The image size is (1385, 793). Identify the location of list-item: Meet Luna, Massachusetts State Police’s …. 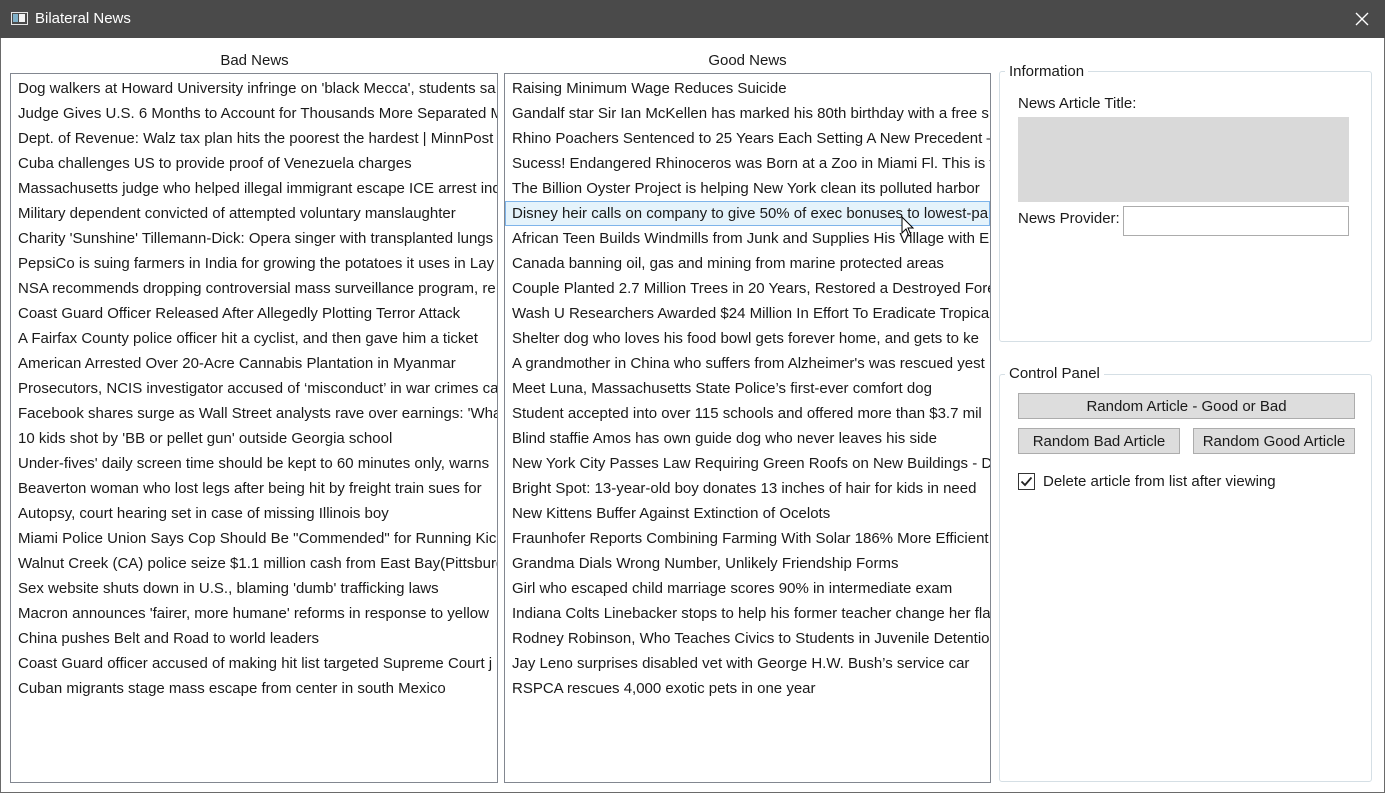
(747, 388).